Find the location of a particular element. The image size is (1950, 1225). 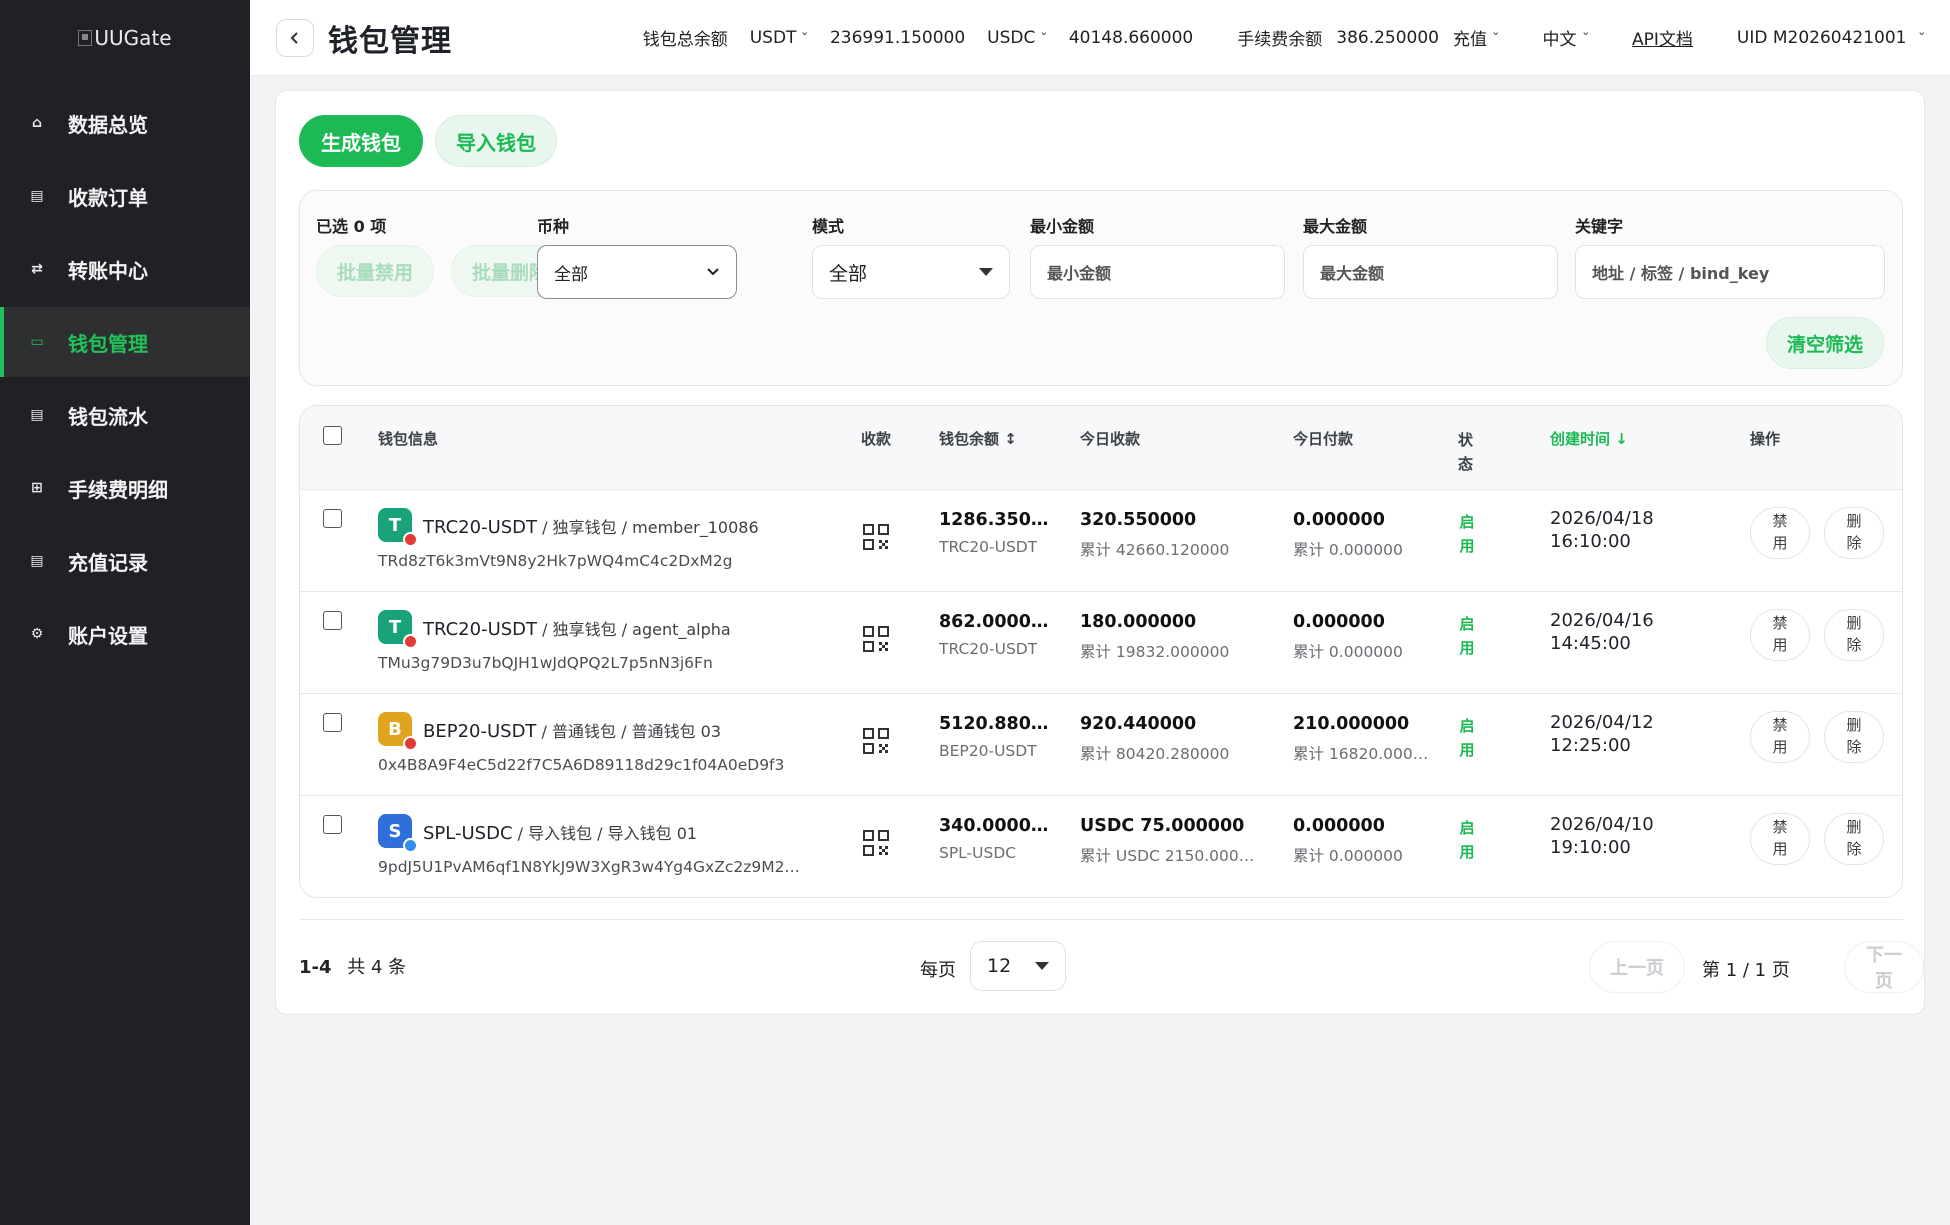

next-page-button: 下一页 is located at coordinates (1884, 967).